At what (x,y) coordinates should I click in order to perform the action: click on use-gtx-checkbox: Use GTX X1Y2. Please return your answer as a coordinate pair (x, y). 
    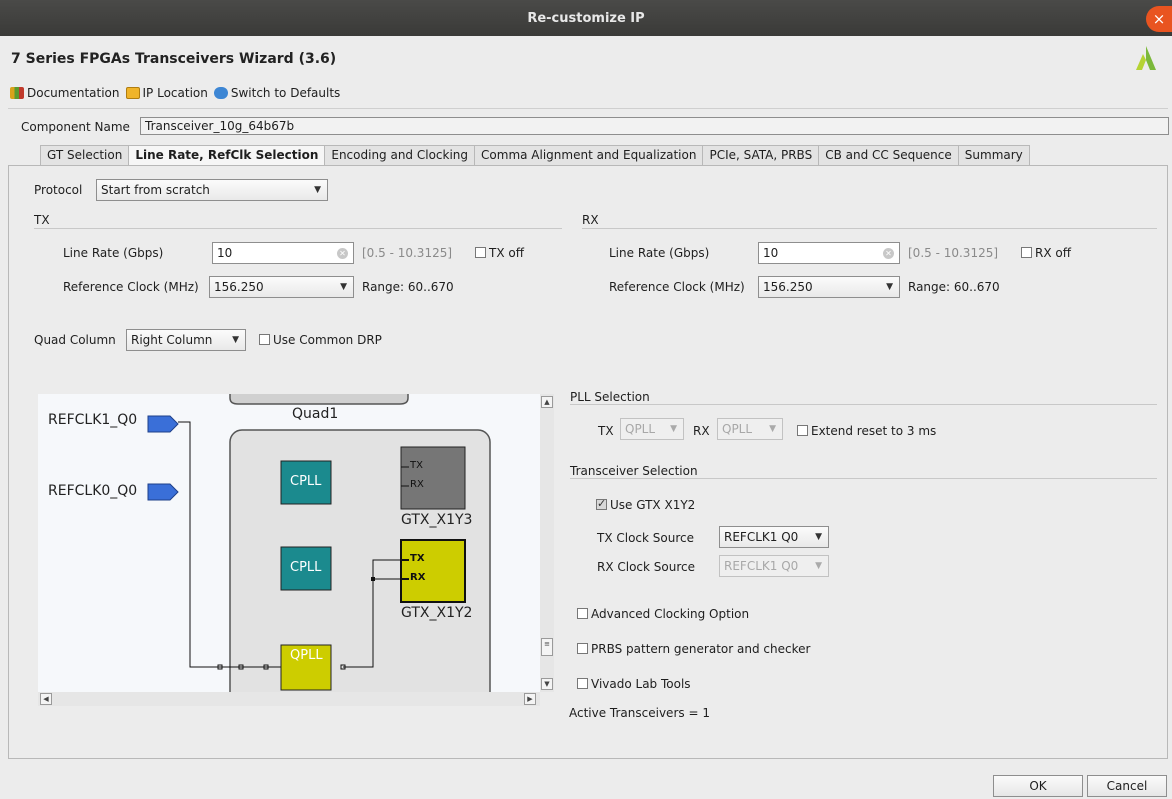
    Looking at the image, I should click on (645, 504).